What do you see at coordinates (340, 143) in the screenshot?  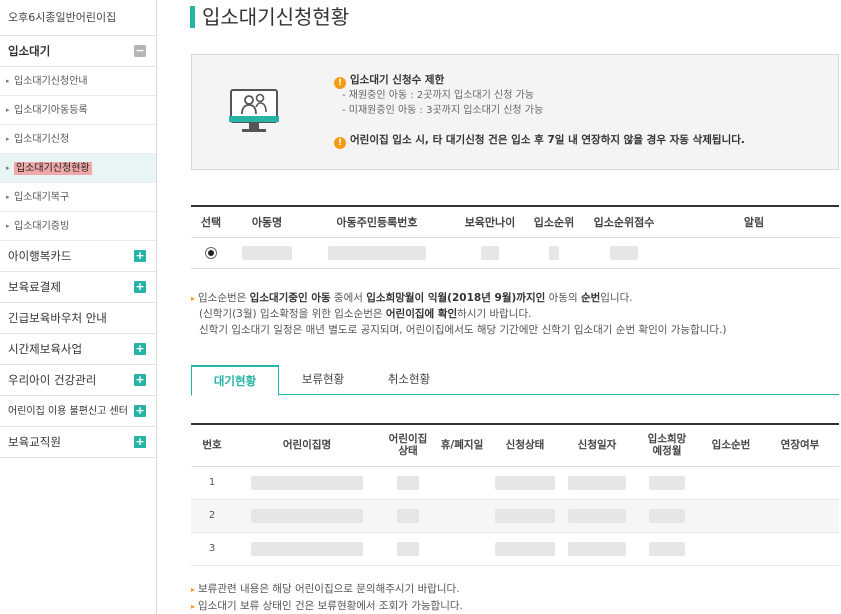 I see `warning-icon: !` at bounding box center [340, 143].